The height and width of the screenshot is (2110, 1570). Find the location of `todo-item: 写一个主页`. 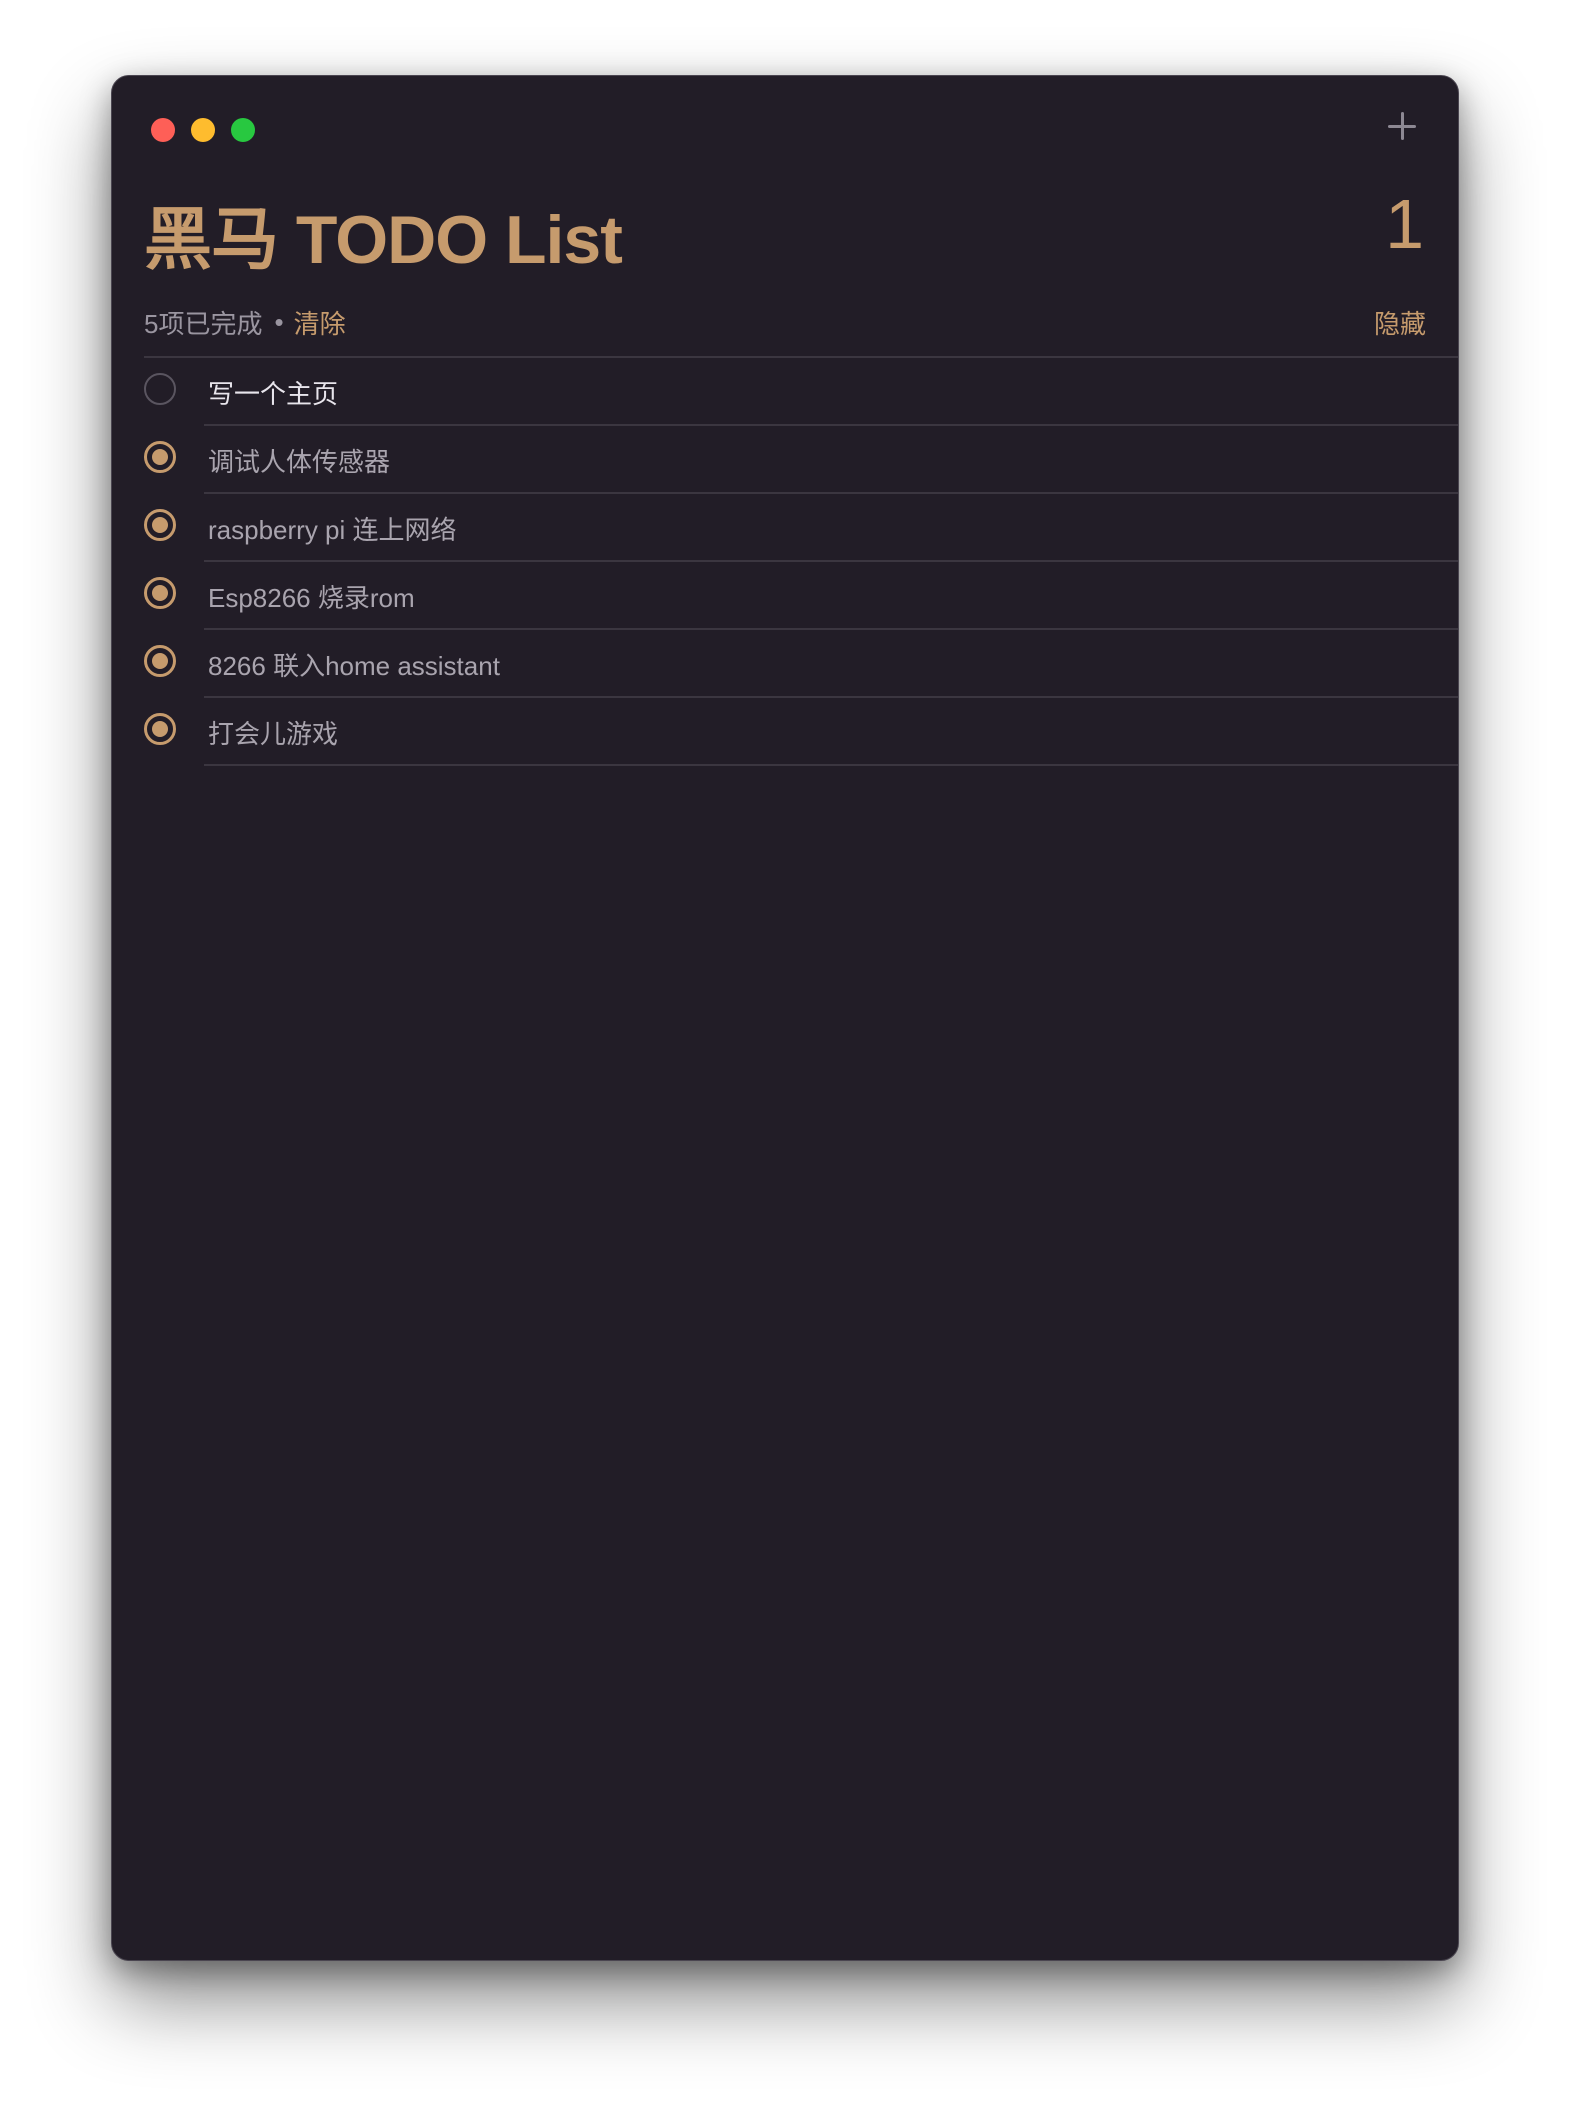

todo-item: 写一个主页 is located at coordinates (785, 392).